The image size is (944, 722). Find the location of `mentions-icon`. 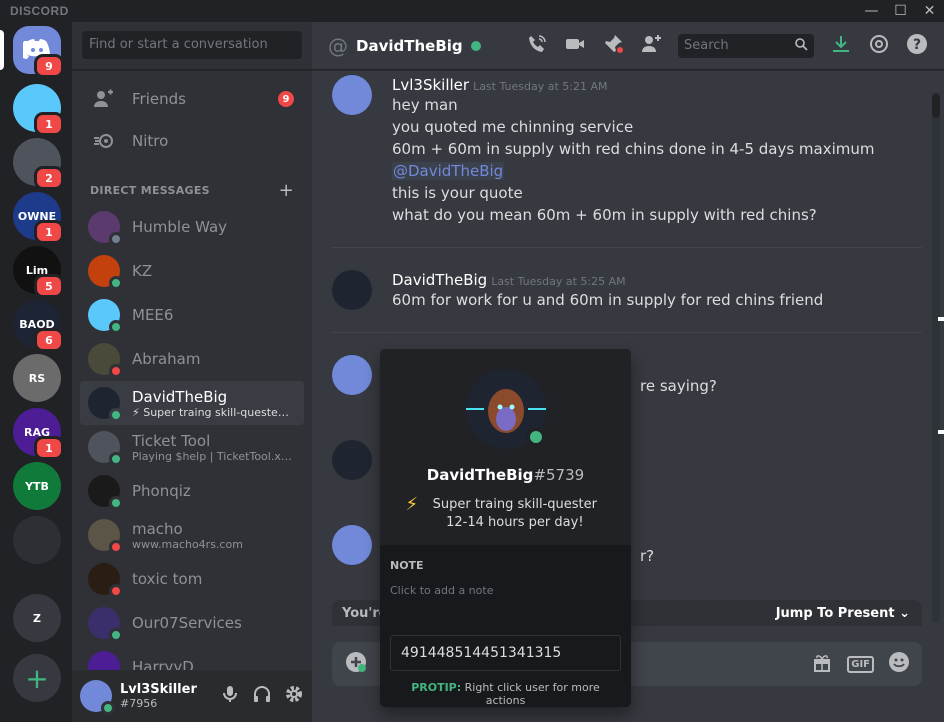

mentions-icon is located at coordinates (879, 46).